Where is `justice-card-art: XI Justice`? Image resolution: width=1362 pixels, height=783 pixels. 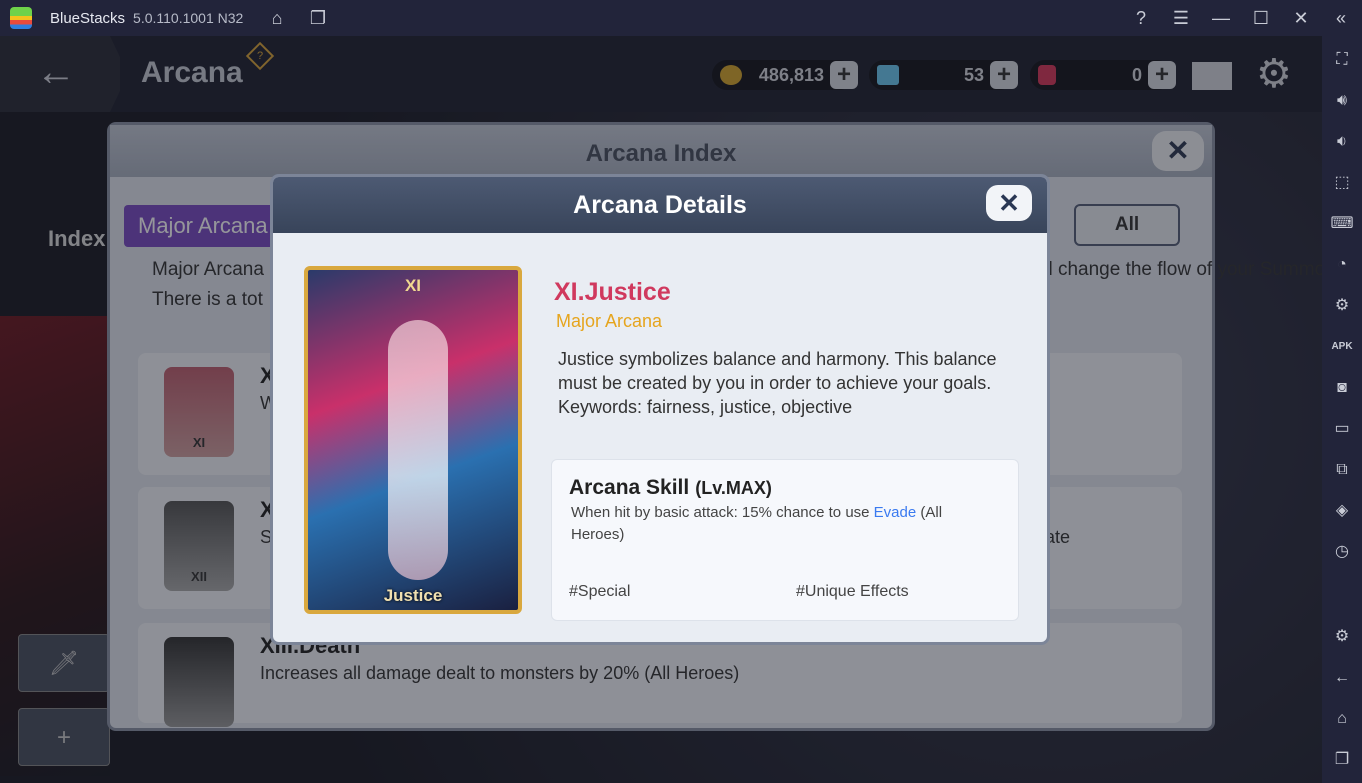
justice-card-art: XI Justice is located at coordinates (413, 440).